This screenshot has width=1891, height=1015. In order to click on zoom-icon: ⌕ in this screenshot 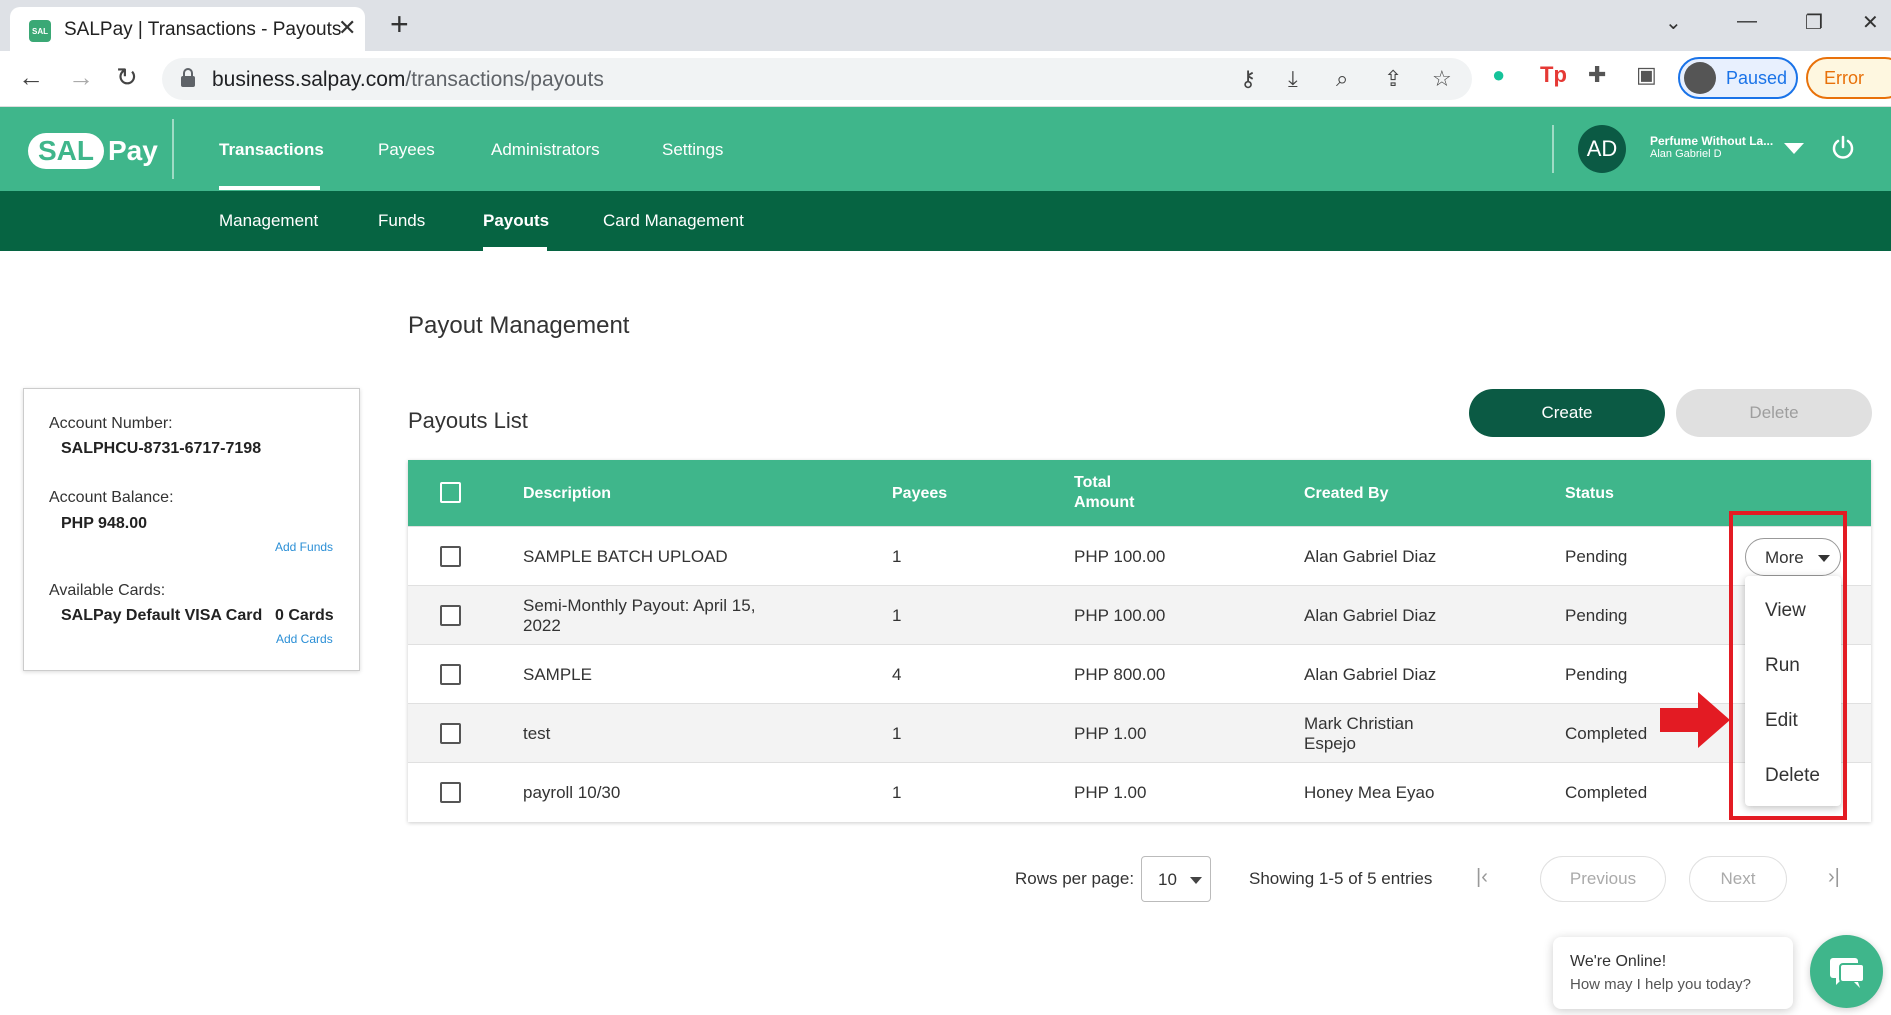, I will do `click(1342, 79)`.